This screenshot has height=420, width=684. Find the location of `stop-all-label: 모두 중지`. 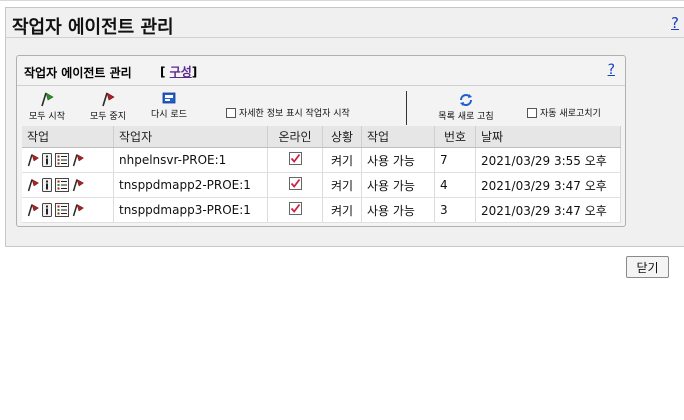

stop-all-label: 모두 중지 is located at coordinates (108, 117).